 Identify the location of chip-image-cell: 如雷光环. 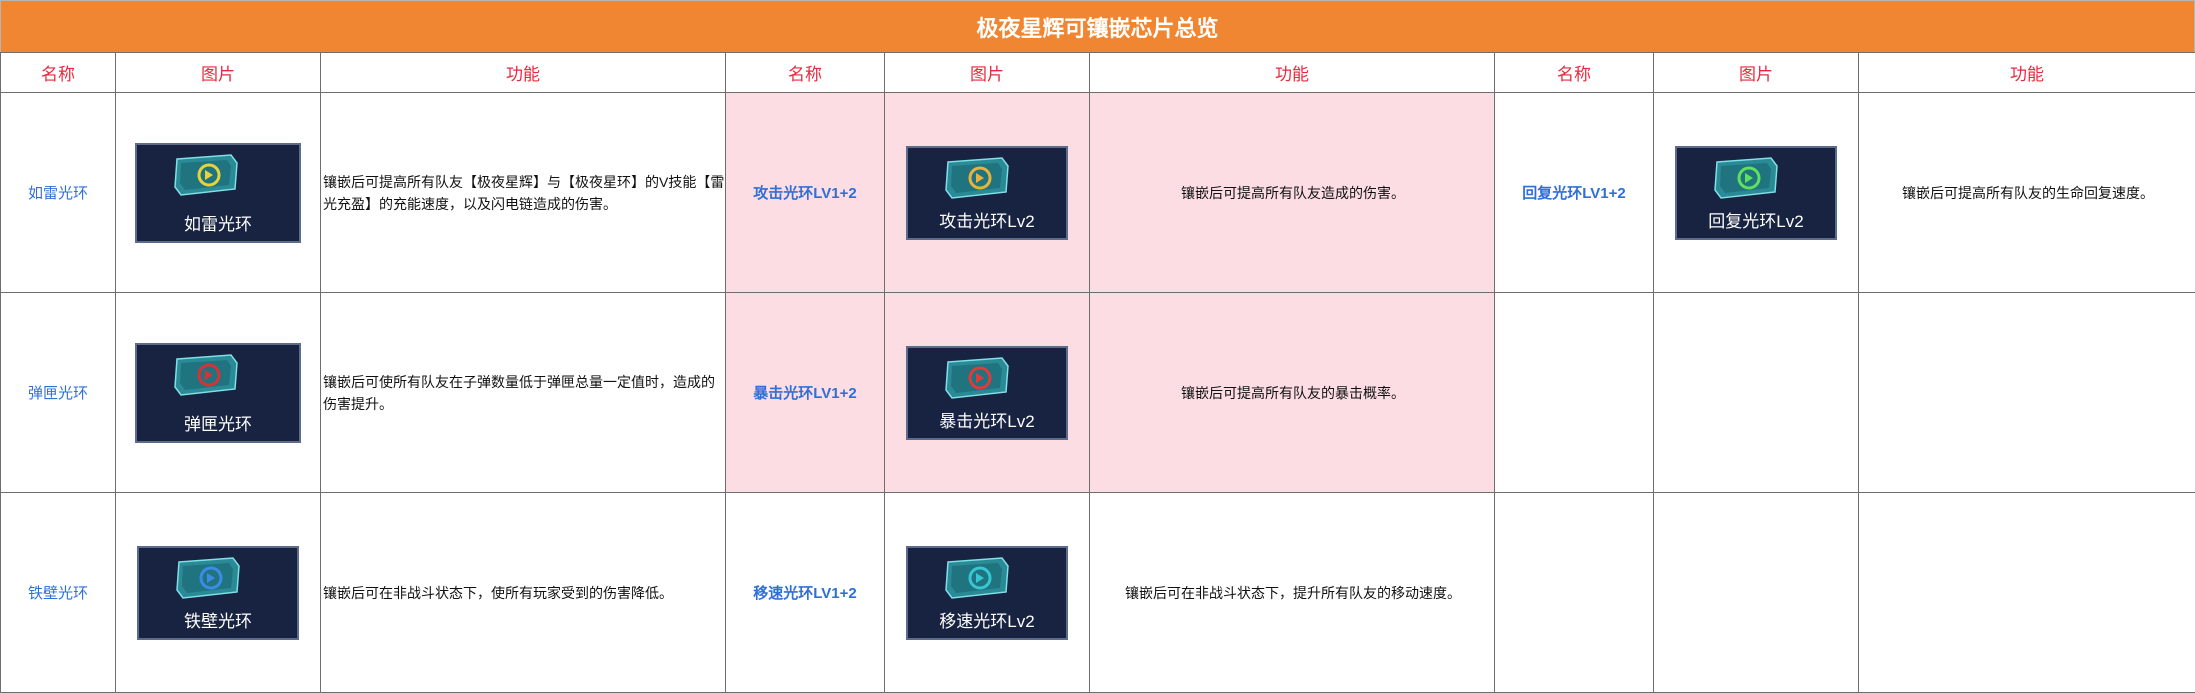
(218, 192).